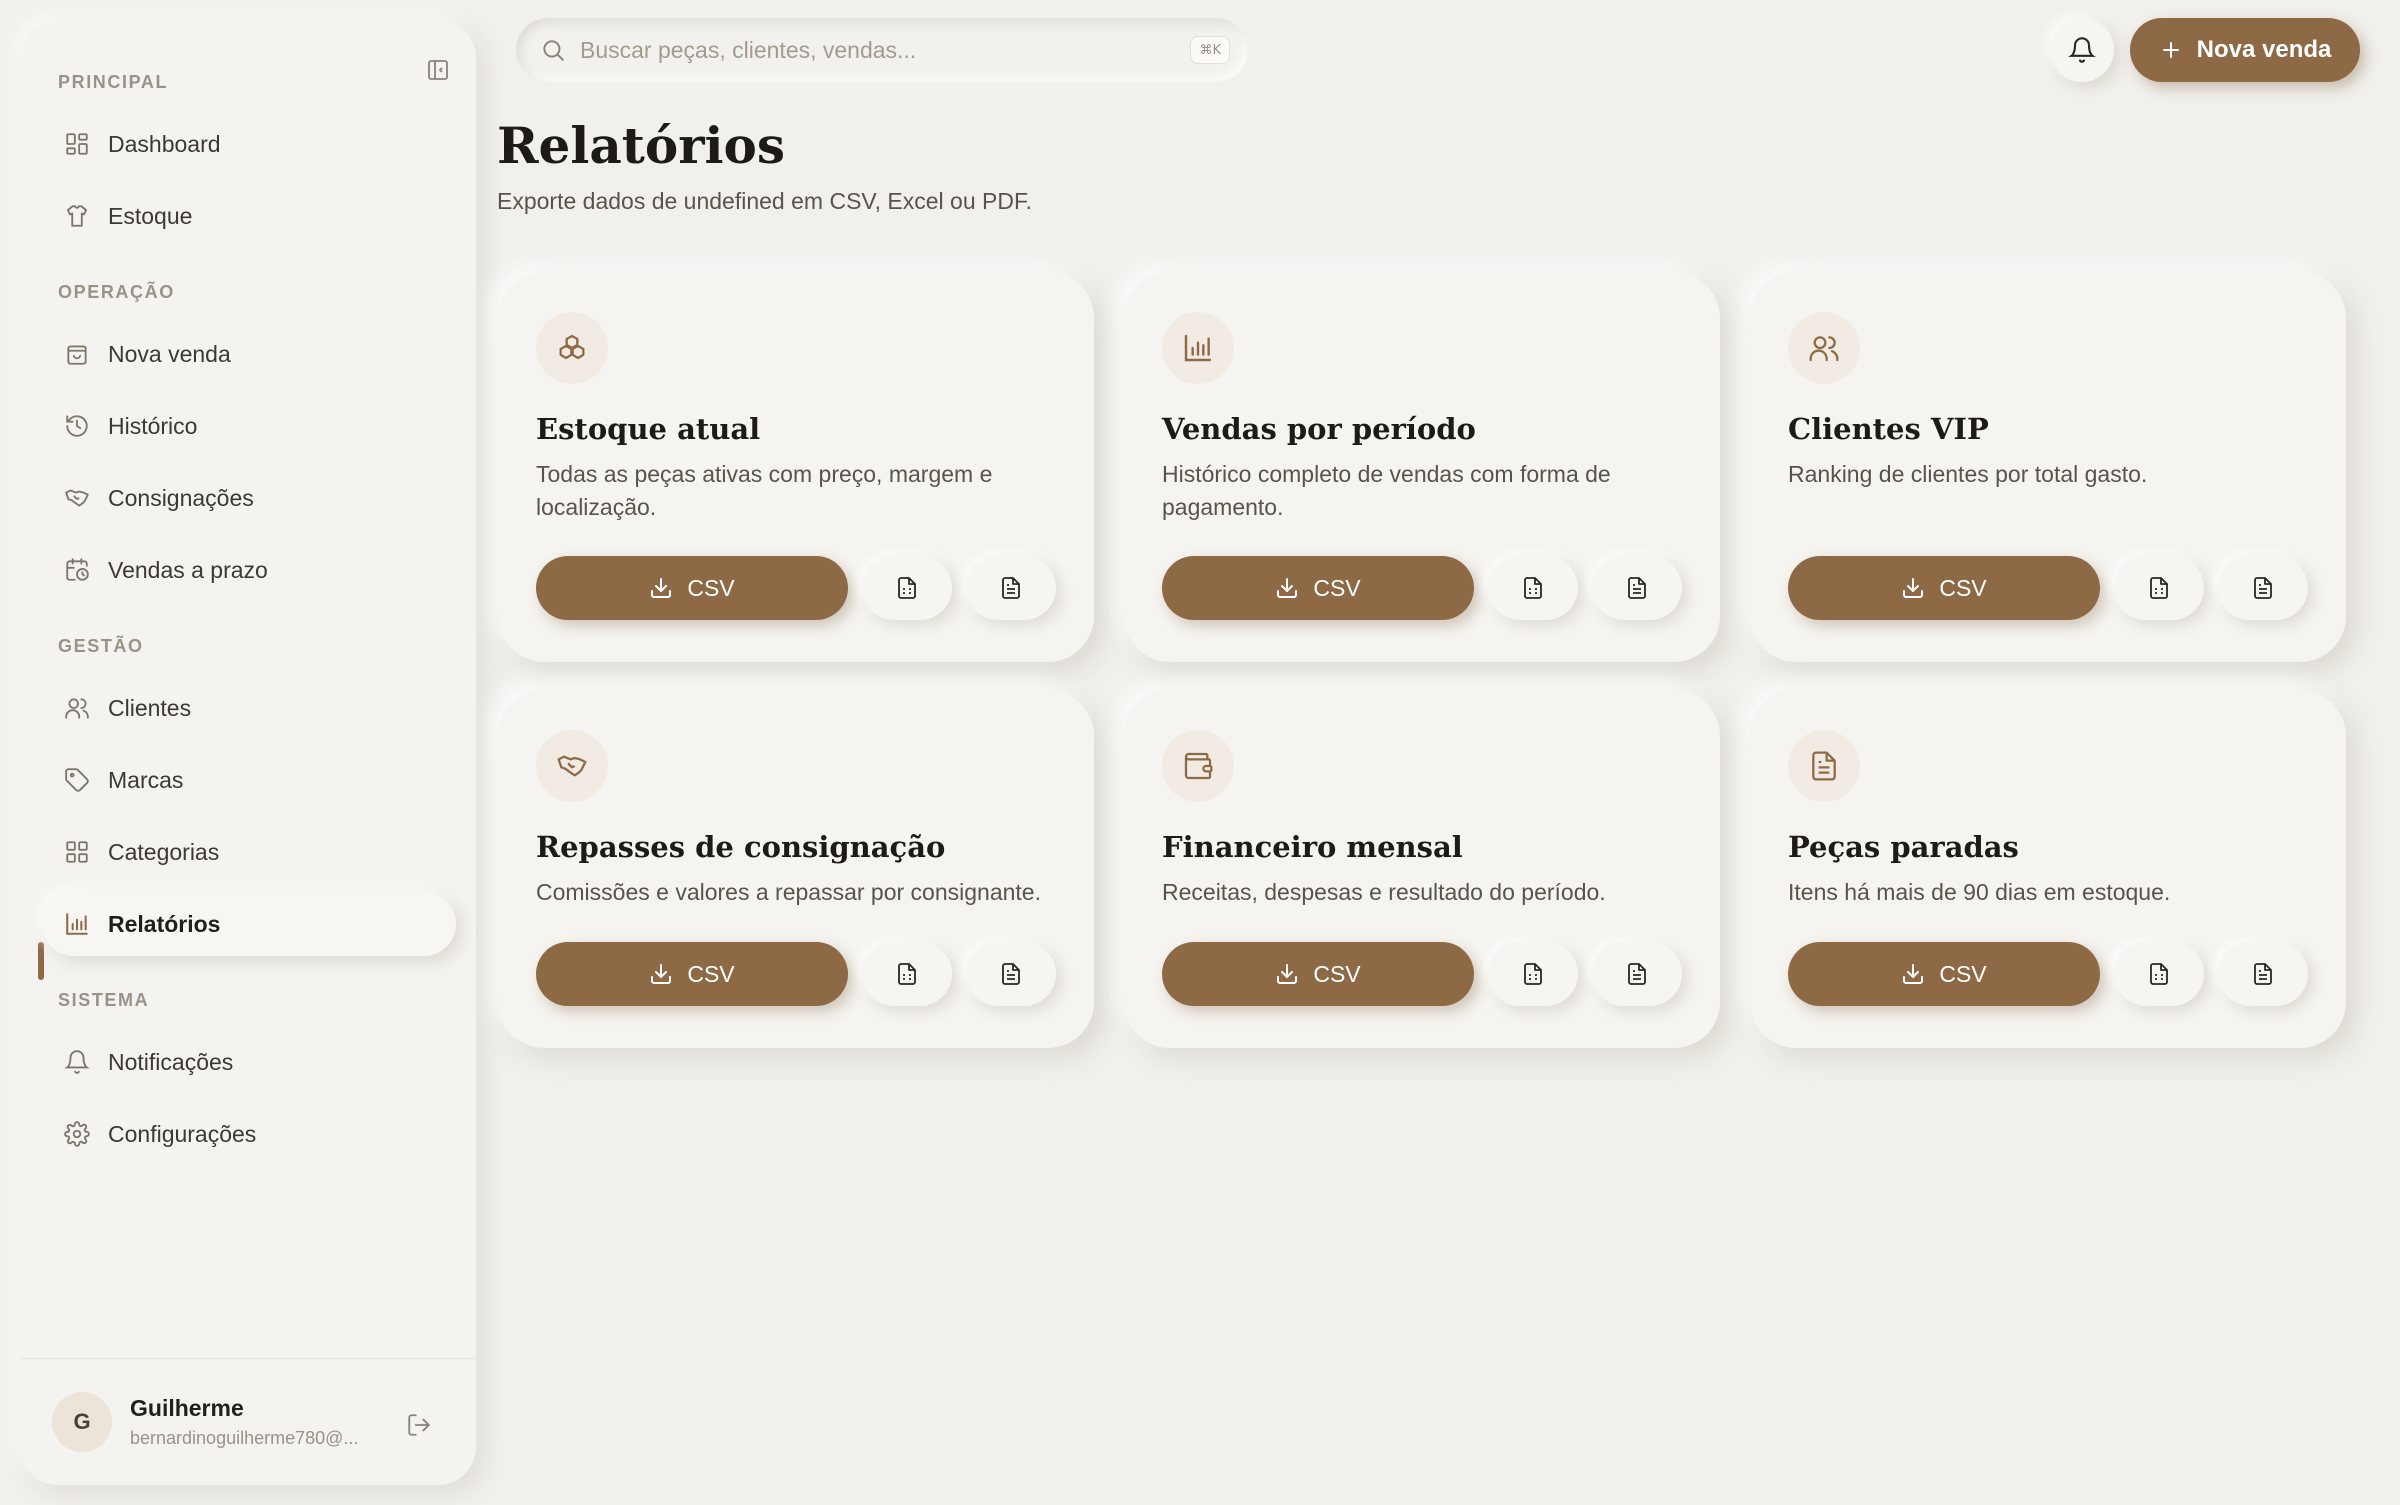  What do you see at coordinates (188, 569) in the screenshot?
I see `sidebar-item-label: Vendas a prazo` at bounding box center [188, 569].